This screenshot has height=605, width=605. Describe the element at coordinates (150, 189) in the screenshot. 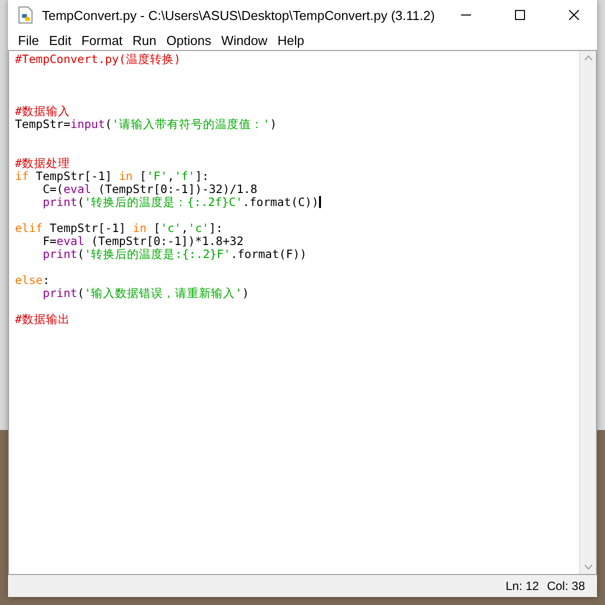

I see `code-line: C=(eval (TempStr[0:-1])-32)/1.8` at that location.